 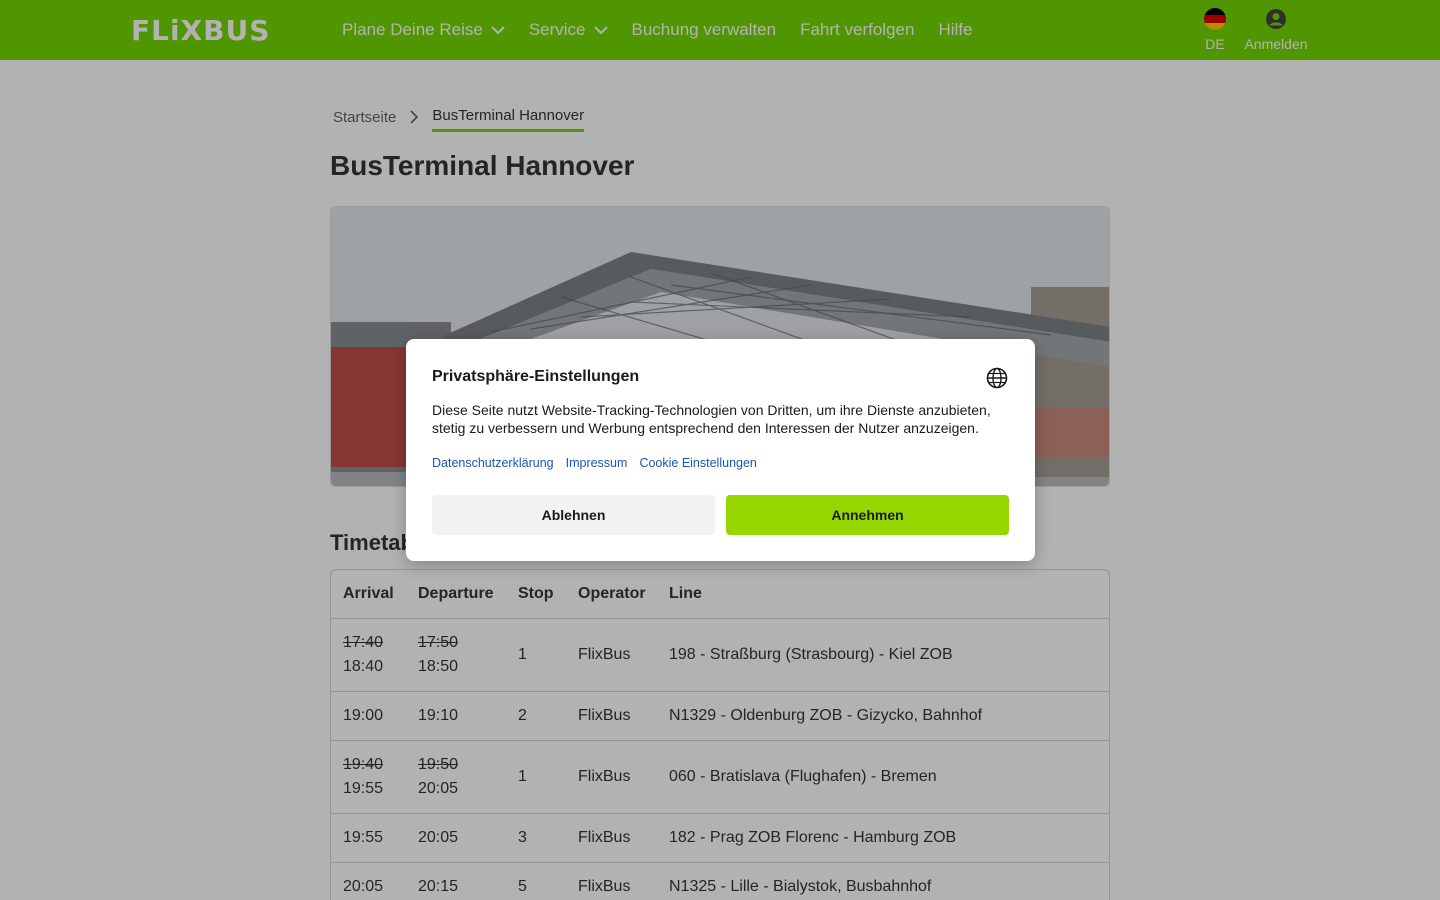 What do you see at coordinates (997, 380) in the screenshot?
I see `globe-icon` at bounding box center [997, 380].